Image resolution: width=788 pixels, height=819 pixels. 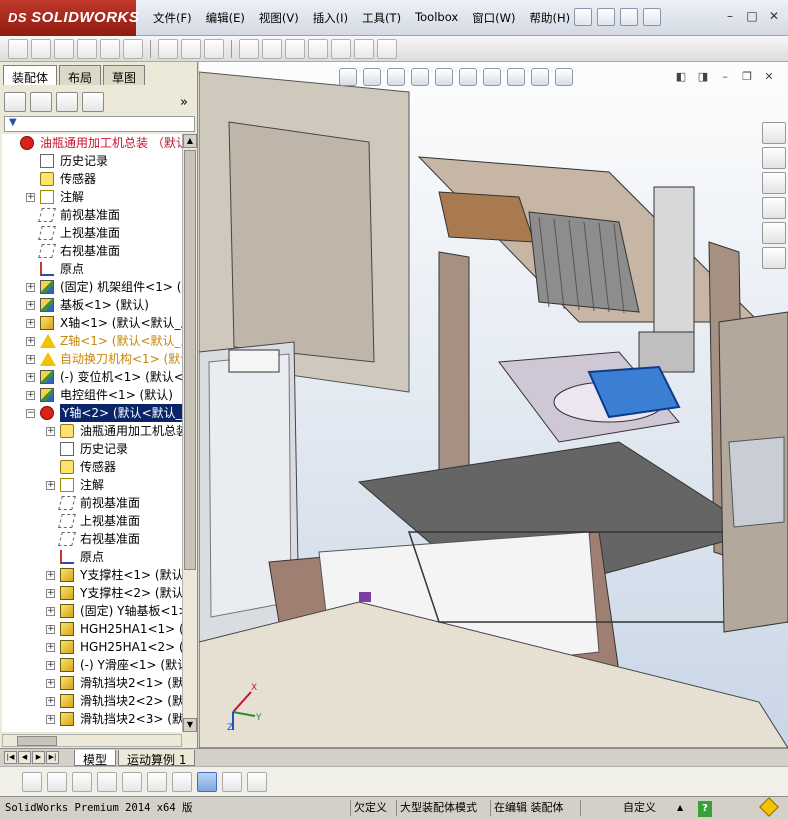 What do you see at coordinates (157, 781) in the screenshot?
I see `key-point-icon` at bounding box center [157, 781].